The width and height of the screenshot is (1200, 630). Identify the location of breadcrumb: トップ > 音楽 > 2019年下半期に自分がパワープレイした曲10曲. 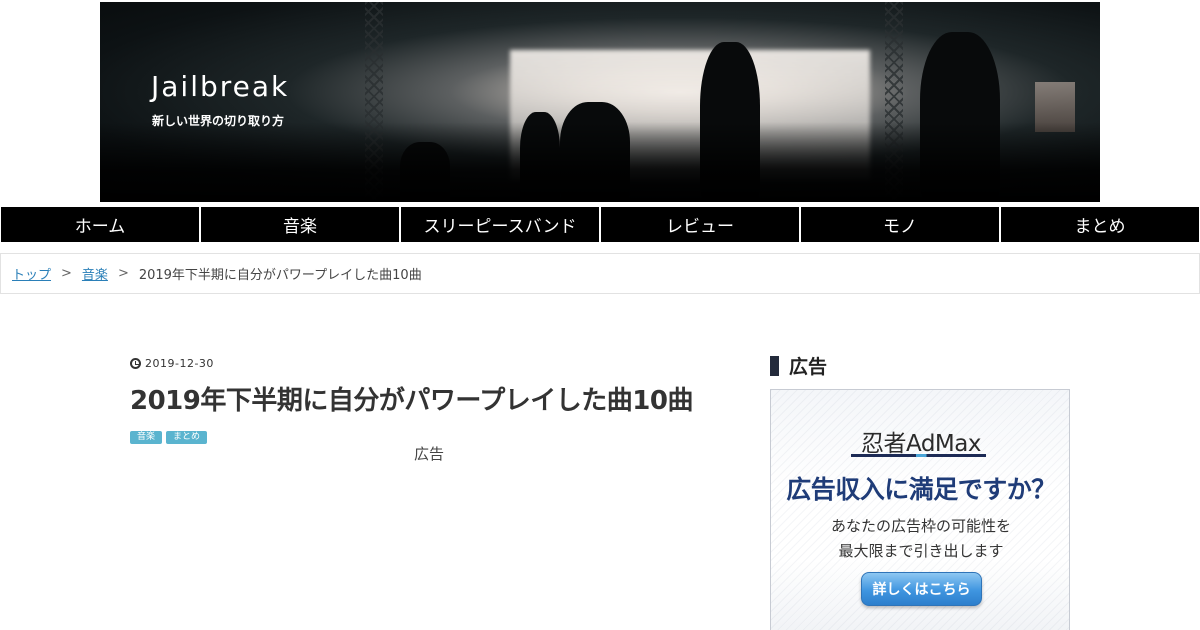
(600, 273).